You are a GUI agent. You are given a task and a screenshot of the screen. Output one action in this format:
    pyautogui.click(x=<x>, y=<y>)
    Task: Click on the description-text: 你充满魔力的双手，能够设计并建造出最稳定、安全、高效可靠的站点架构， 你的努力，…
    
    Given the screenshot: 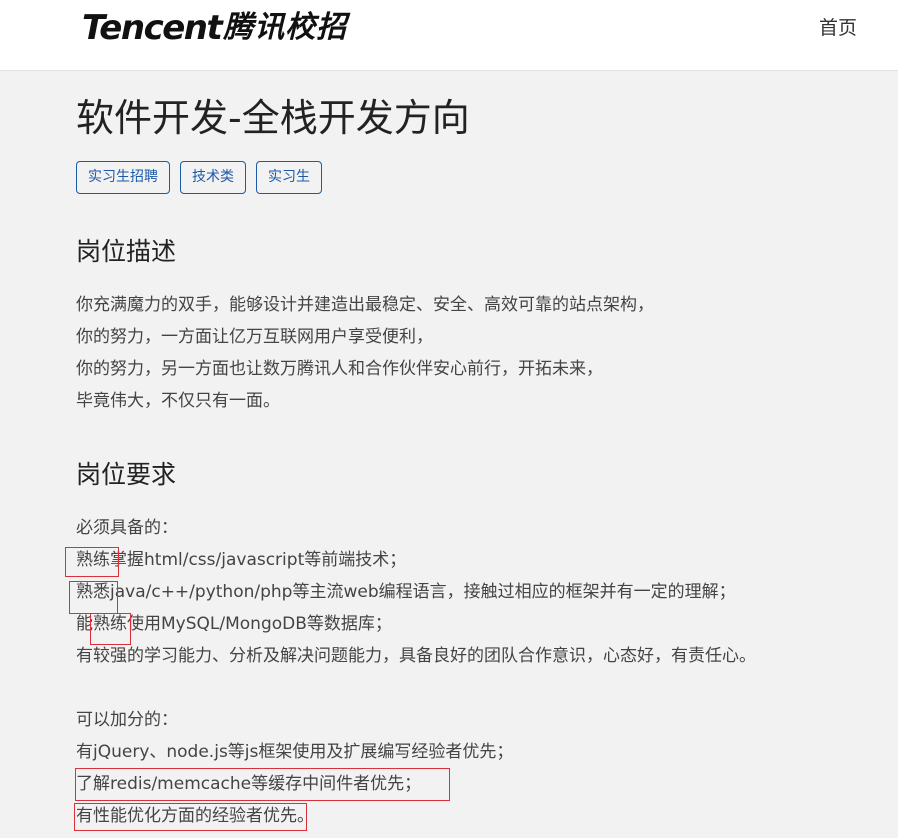 What is the action you would take?
    pyautogui.click(x=365, y=353)
    